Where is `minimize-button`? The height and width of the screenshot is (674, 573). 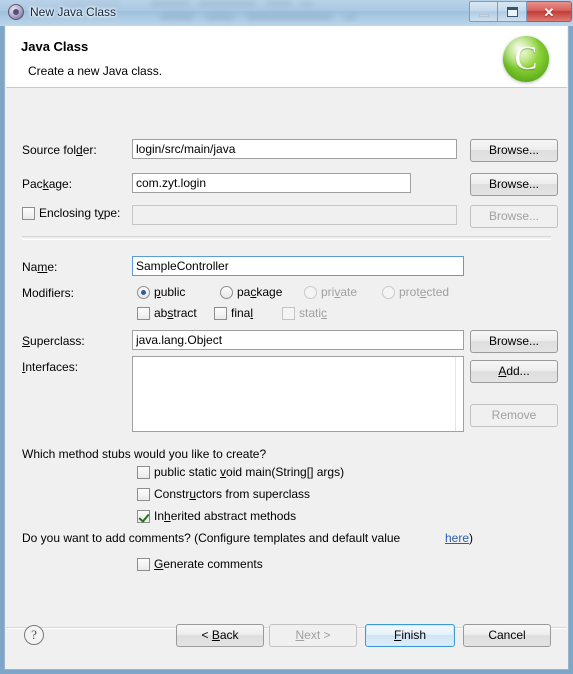
minimize-button is located at coordinates (483, 11).